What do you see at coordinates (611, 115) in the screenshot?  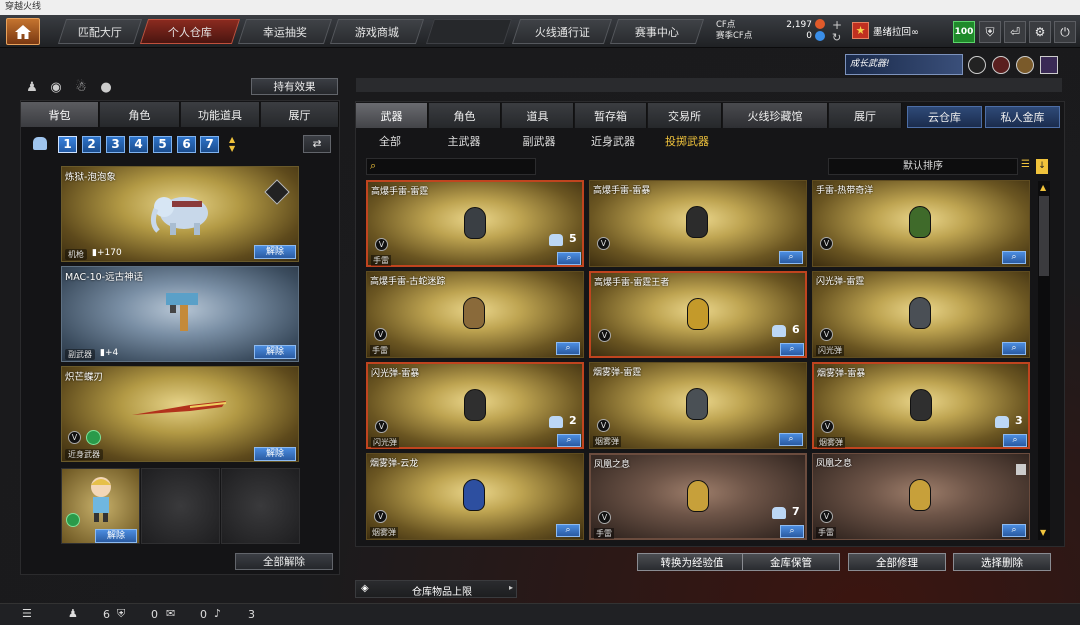 I see `tab-storage-box: 暂存箱` at bounding box center [611, 115].